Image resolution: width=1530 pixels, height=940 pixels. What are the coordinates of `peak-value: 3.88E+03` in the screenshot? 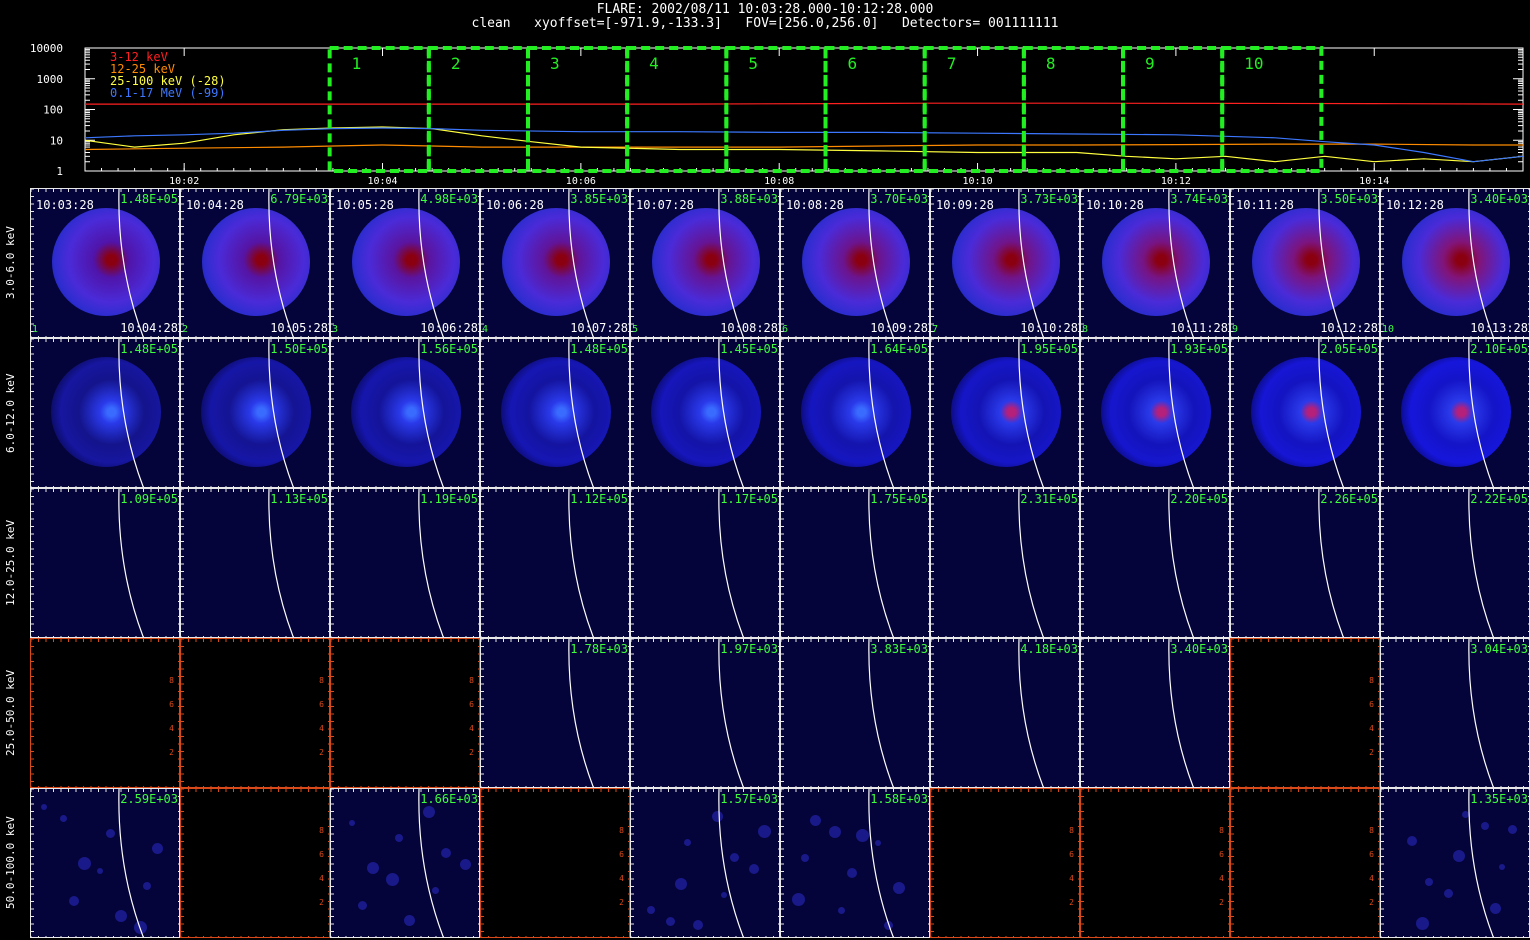 It's located at (749, 199).